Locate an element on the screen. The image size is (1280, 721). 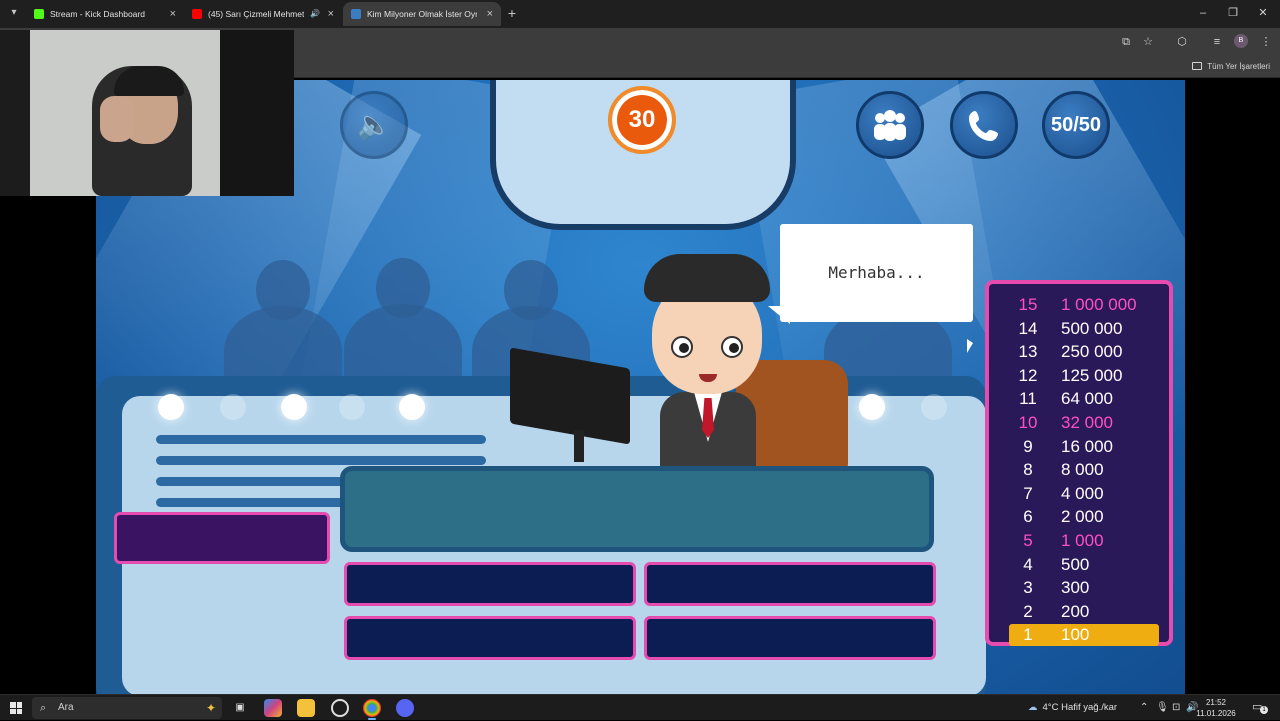
ladder-amount: 16 000 is located at coordinates (1087, 446).